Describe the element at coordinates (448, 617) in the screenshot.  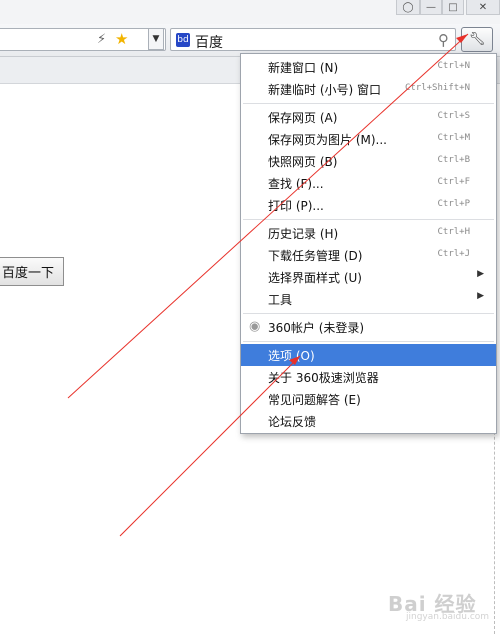
I see `watermark-url: jingyan.baidu.com` at that location.